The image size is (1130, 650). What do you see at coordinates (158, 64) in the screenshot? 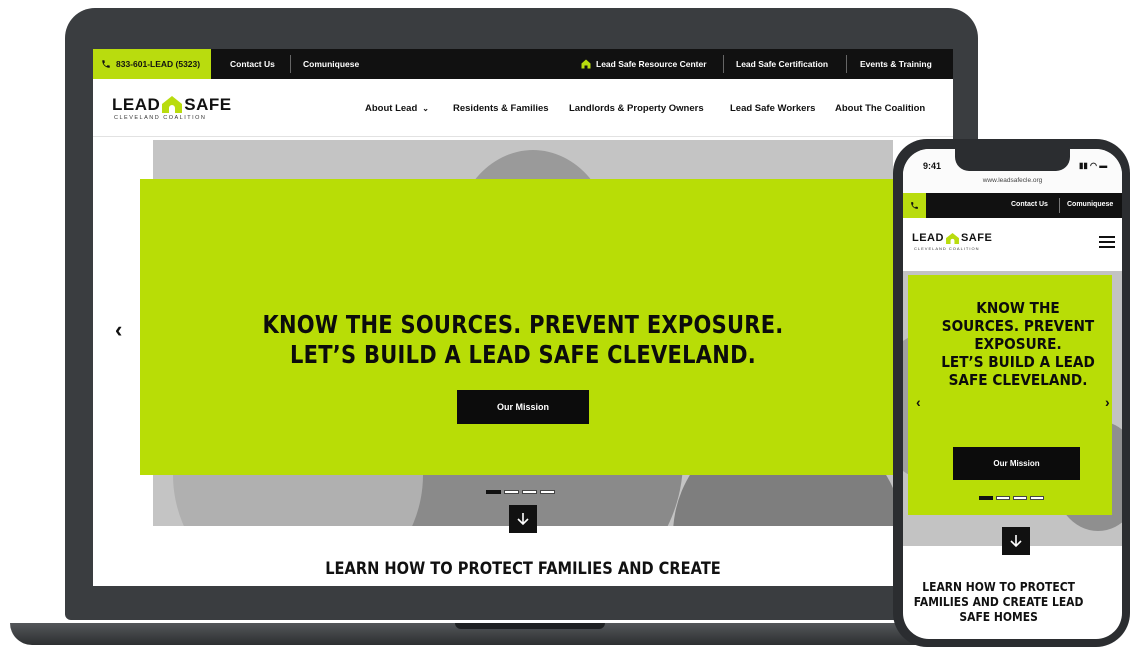
I see `phone-number: 833-601-LEAD (5323)` at bounding box center [158, 64].